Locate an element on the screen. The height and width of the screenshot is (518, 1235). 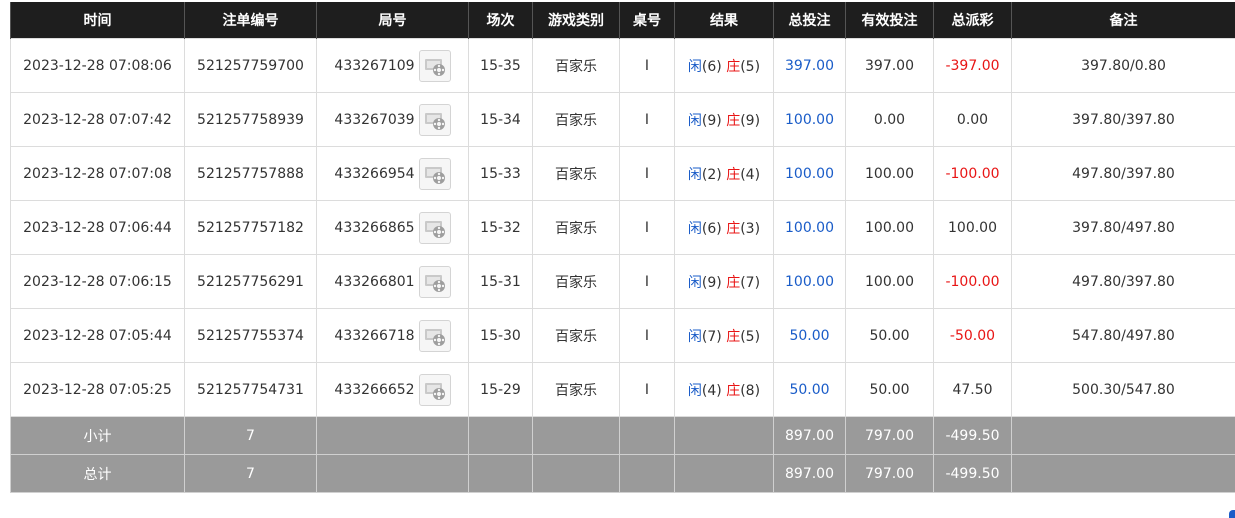
session: 15-30 is located at coordinates (500, 335).